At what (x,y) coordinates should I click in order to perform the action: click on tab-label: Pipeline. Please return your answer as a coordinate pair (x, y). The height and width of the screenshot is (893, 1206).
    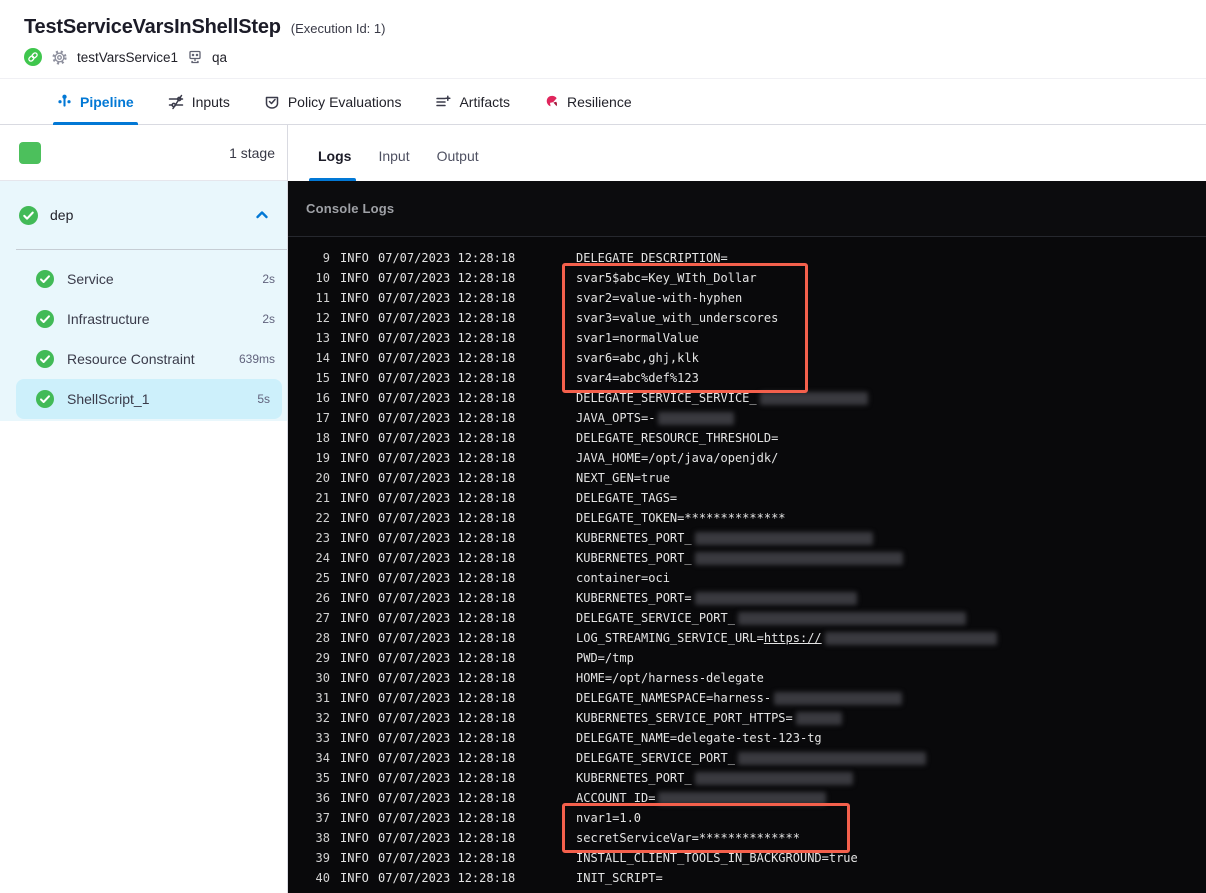
    Looking at the image, I should click on (107, 101).